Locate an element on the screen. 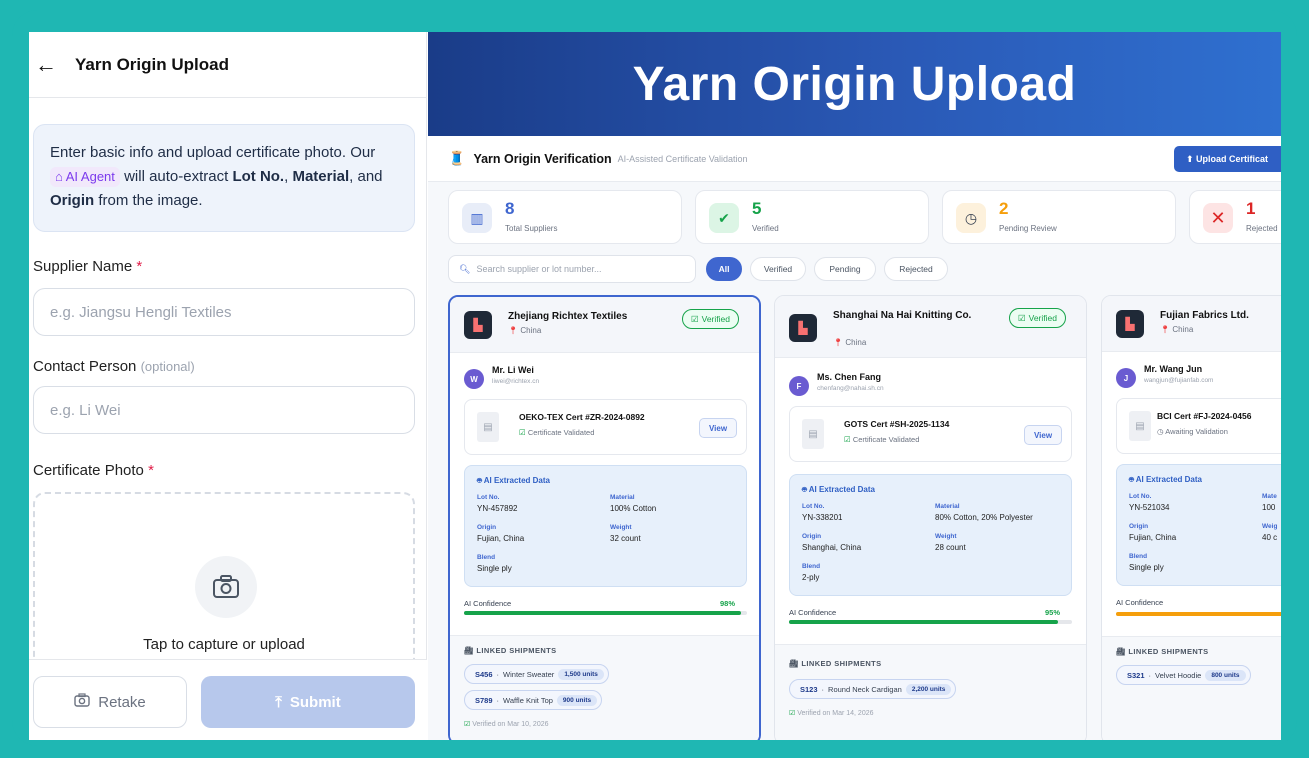 This screenshot has height=758, width=1309. shipment-id: S456 is located at coordinates (484, 674).